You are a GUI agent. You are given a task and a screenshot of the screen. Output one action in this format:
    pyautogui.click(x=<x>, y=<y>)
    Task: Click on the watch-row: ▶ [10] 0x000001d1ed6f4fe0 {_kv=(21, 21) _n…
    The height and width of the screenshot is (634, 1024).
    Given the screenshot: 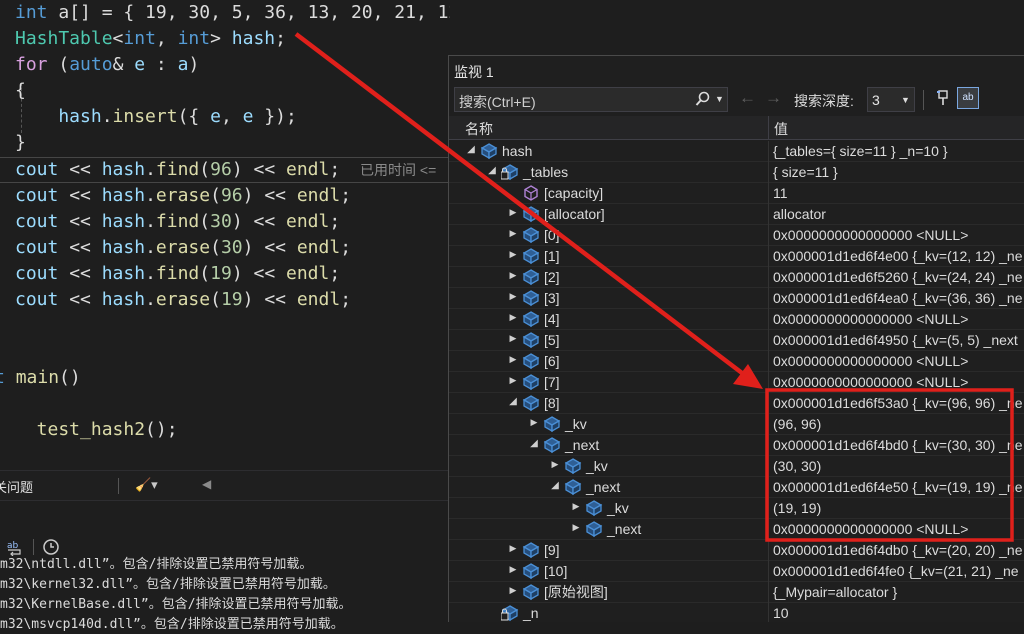 What is the action you would take?
    pyautogui.click(x=736, y=571)
    